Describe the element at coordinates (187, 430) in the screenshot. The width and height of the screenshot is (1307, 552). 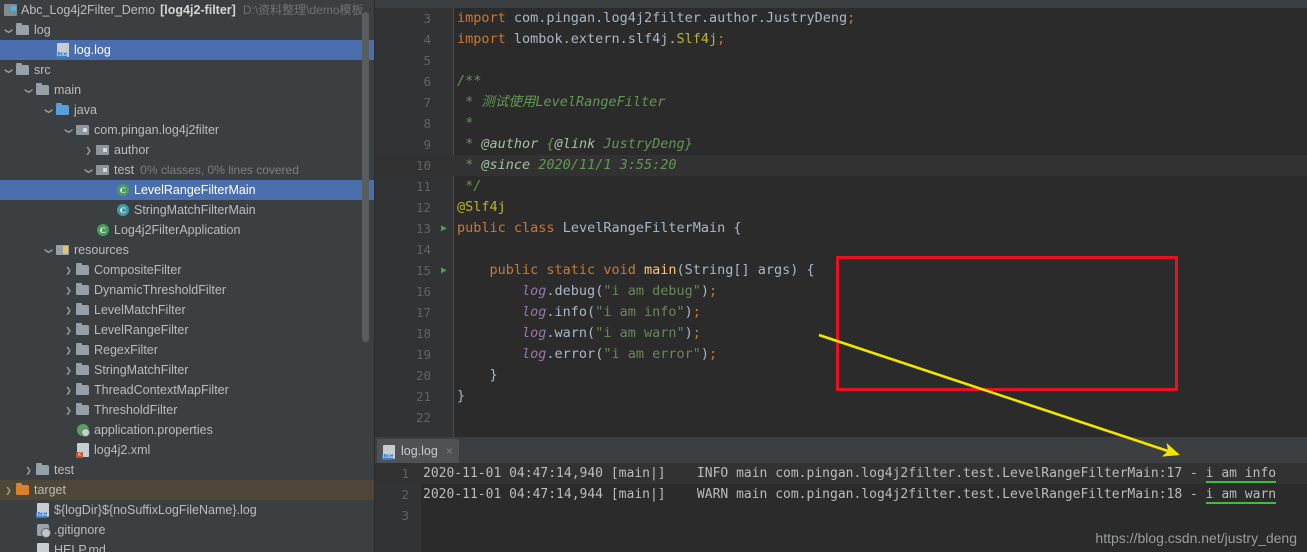
I see `tree-item-application-properties: application.properties` at that location.